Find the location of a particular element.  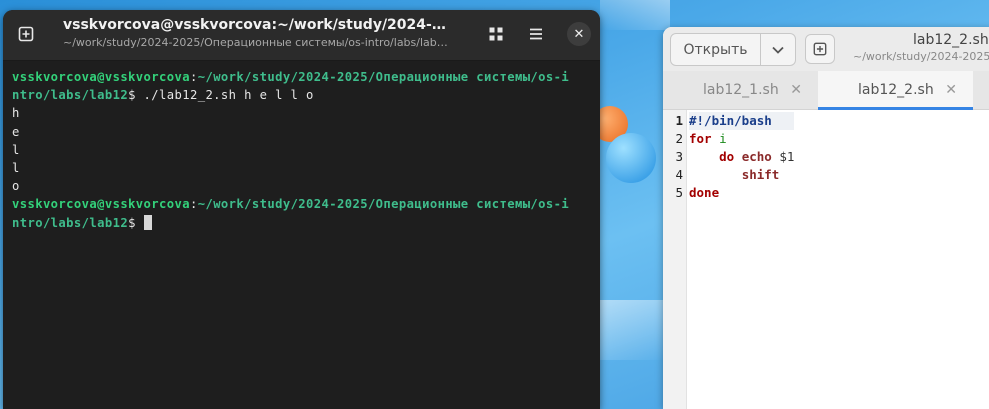

editor-title: lab12_2.sh is located at coordinates (951, 40).